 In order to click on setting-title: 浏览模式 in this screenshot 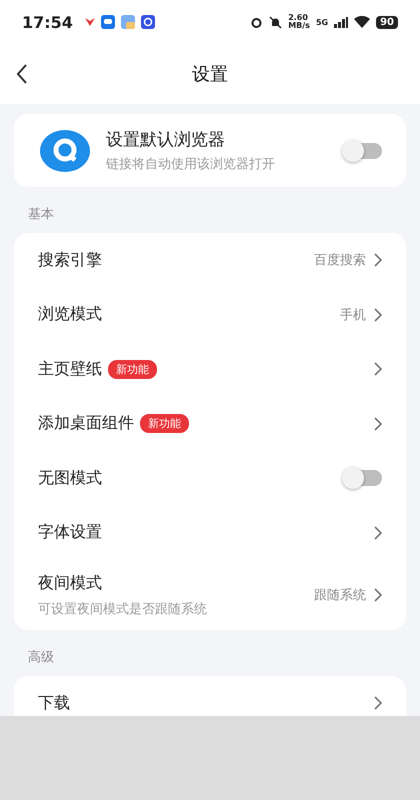, I will do `click(70, 315)`.